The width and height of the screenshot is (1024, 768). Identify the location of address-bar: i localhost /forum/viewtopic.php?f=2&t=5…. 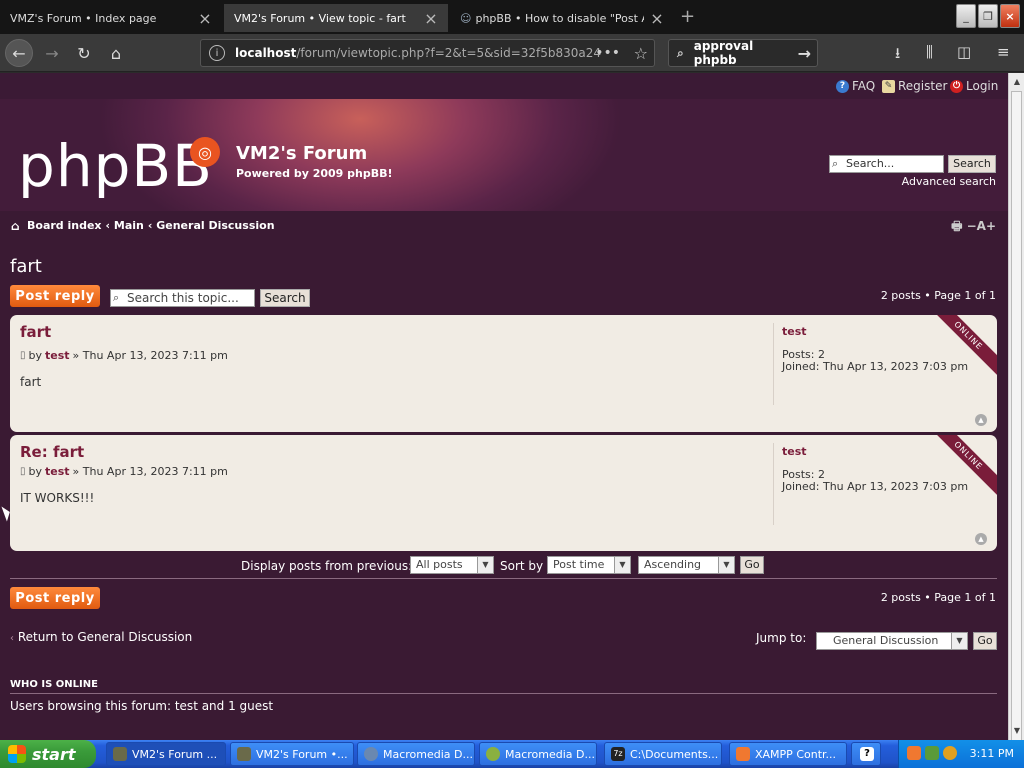
(427, 53).